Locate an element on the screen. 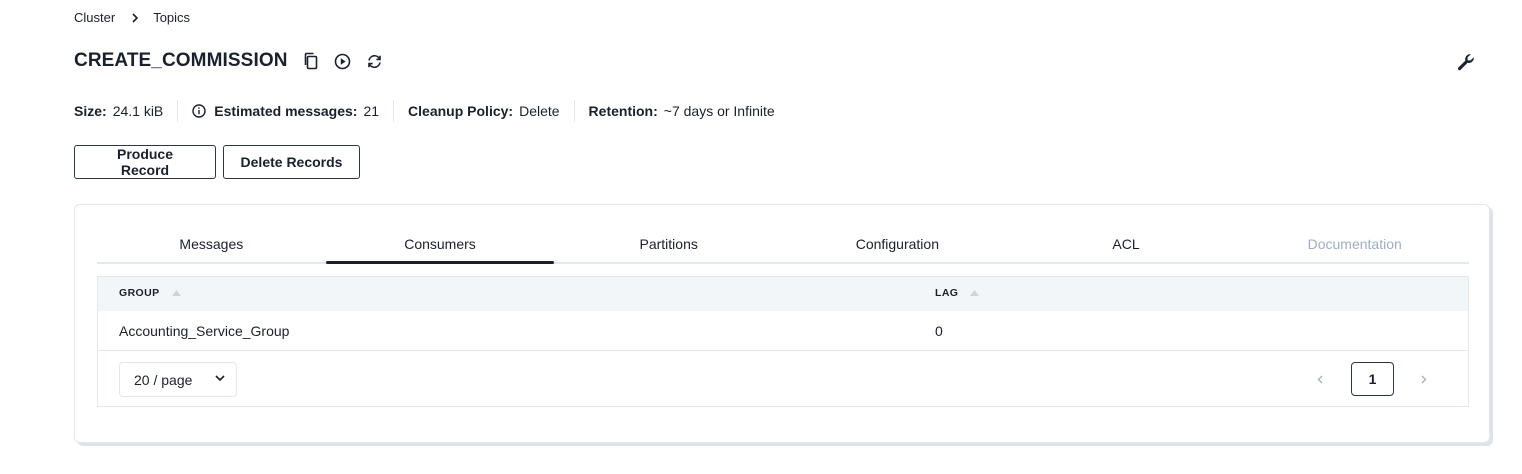 This screenshot has width=1522, height=474. stat-cleanup-value: Delete is located at coordinates (539, 111).